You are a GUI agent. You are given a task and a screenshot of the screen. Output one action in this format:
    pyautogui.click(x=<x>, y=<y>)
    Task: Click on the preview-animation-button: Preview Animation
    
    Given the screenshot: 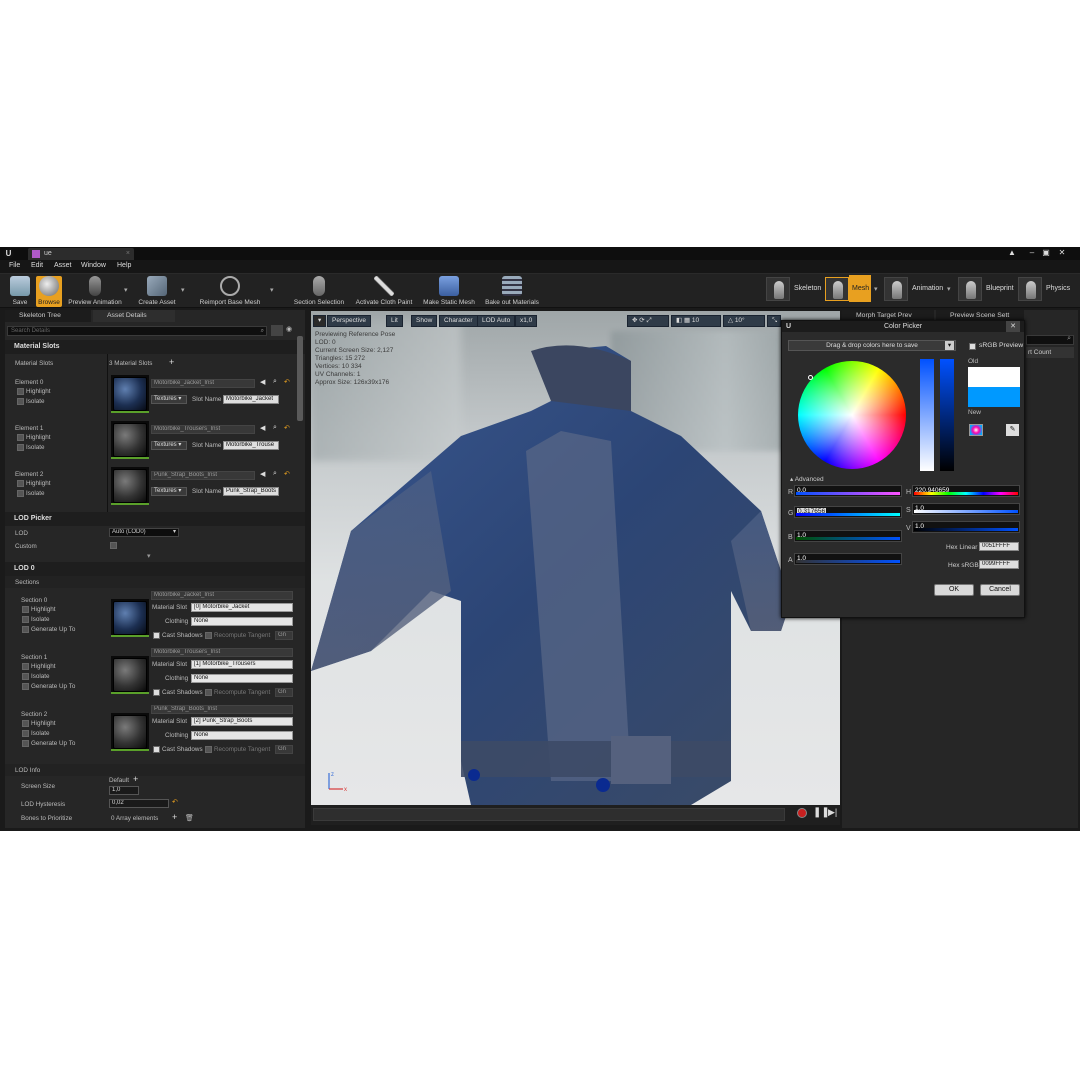 What is the action you would take?
    pyautogui.click(x=95, y=291)
    